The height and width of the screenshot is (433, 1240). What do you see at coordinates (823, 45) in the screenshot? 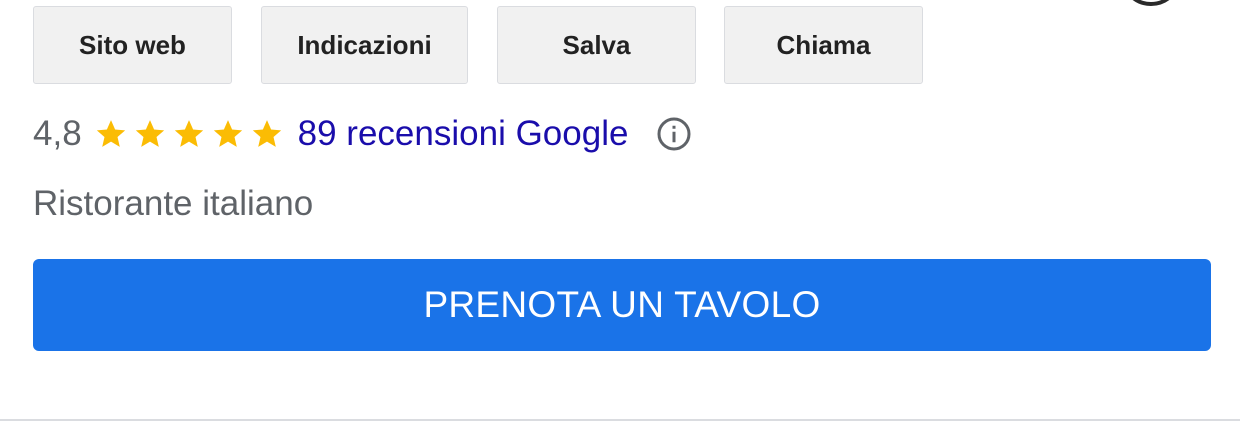
I see `call-button: Chiama` at bounding box center [823, 45].